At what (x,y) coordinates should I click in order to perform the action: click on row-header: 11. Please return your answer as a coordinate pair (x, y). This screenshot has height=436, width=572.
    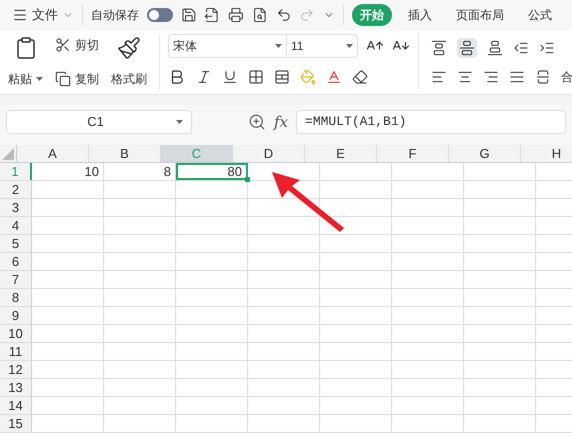
    Looking at the image, I should click on (16, 351).